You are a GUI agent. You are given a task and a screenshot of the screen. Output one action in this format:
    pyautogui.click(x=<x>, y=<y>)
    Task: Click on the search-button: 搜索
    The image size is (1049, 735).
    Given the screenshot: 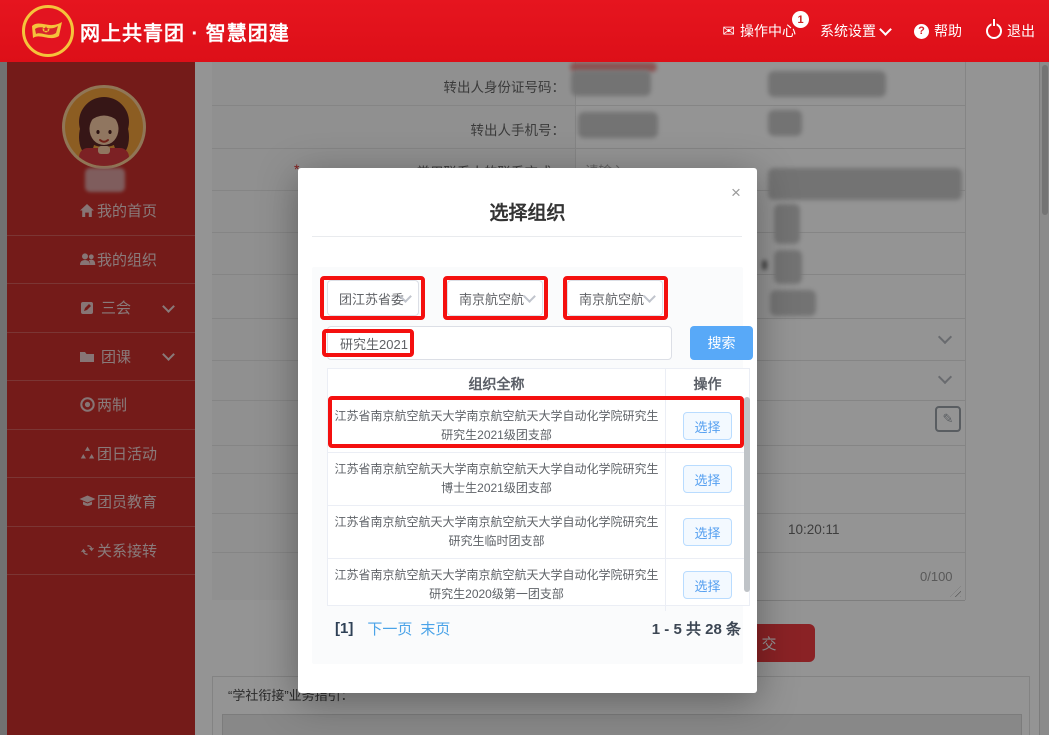 What is the action you would take?
    pyautogui.click(x=721, y=343)
    